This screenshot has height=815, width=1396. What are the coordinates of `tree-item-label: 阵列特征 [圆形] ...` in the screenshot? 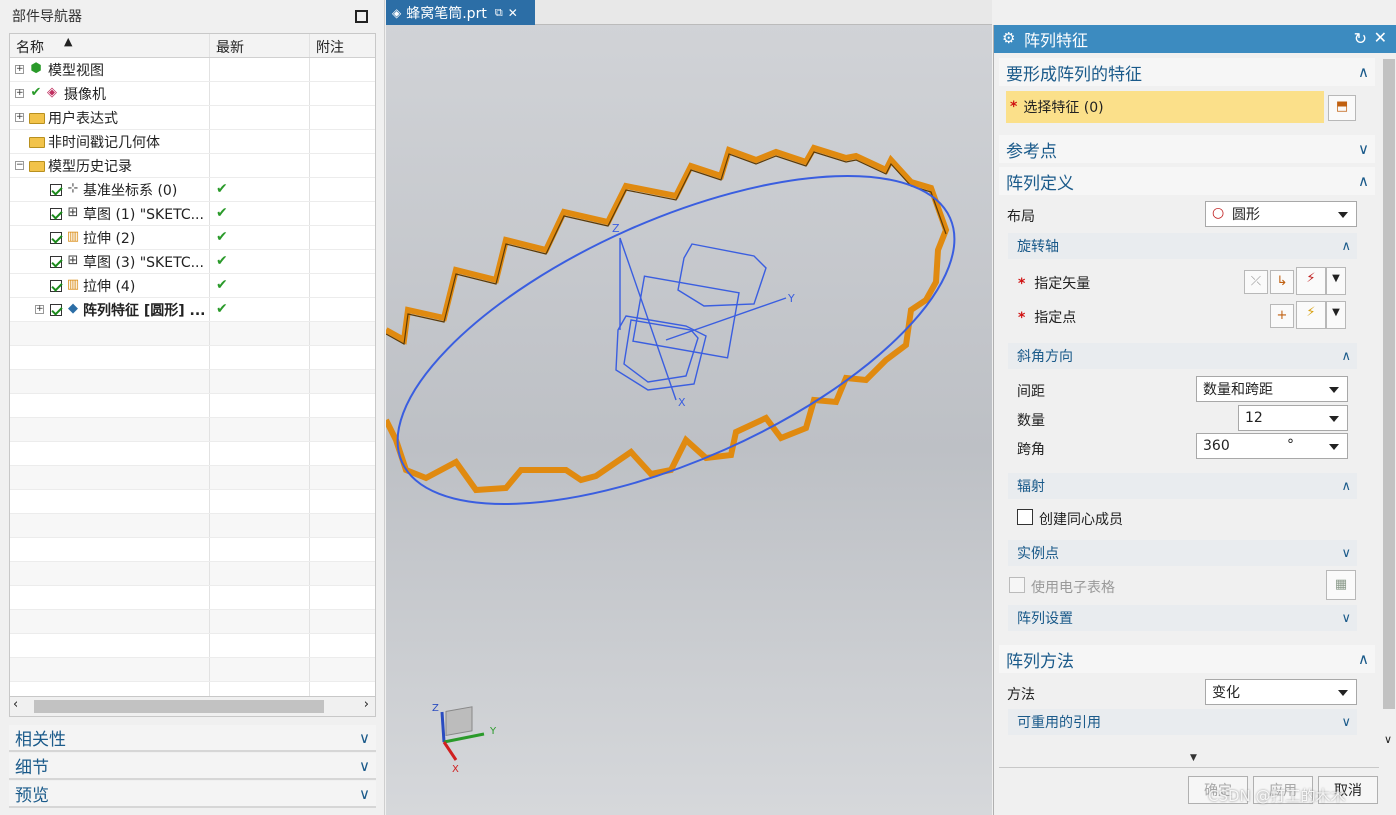 It's located at (144, 310).